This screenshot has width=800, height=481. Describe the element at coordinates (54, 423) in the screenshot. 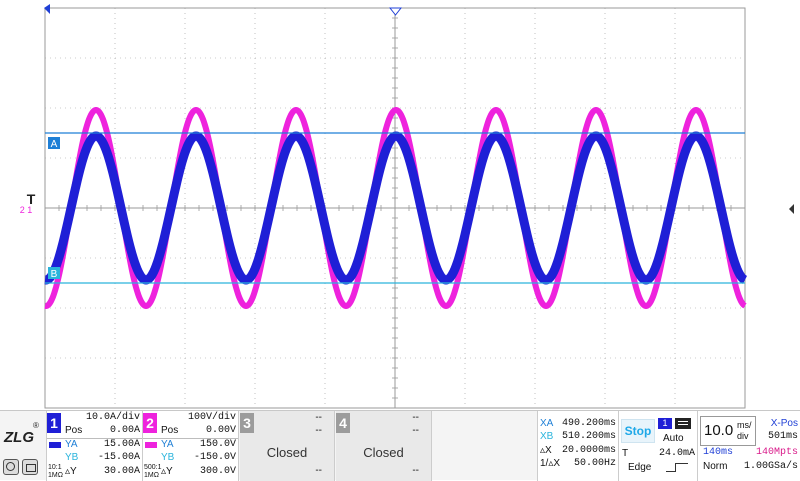

I see `ch1-badge: 1` at that location.